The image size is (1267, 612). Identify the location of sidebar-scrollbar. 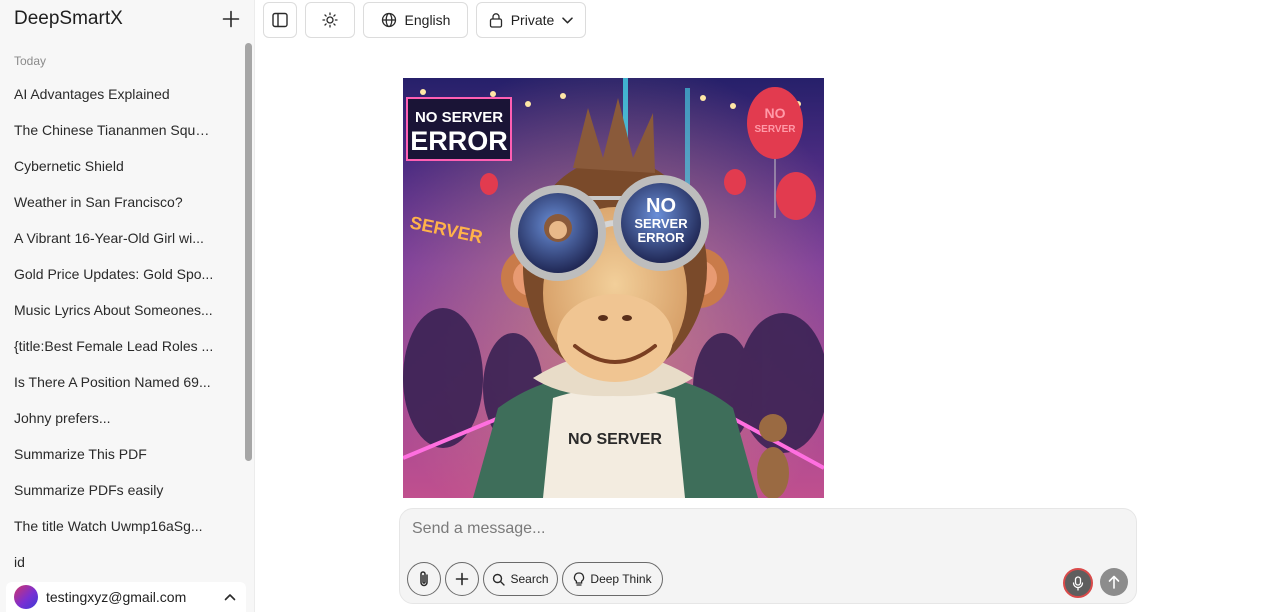
(248, 252).